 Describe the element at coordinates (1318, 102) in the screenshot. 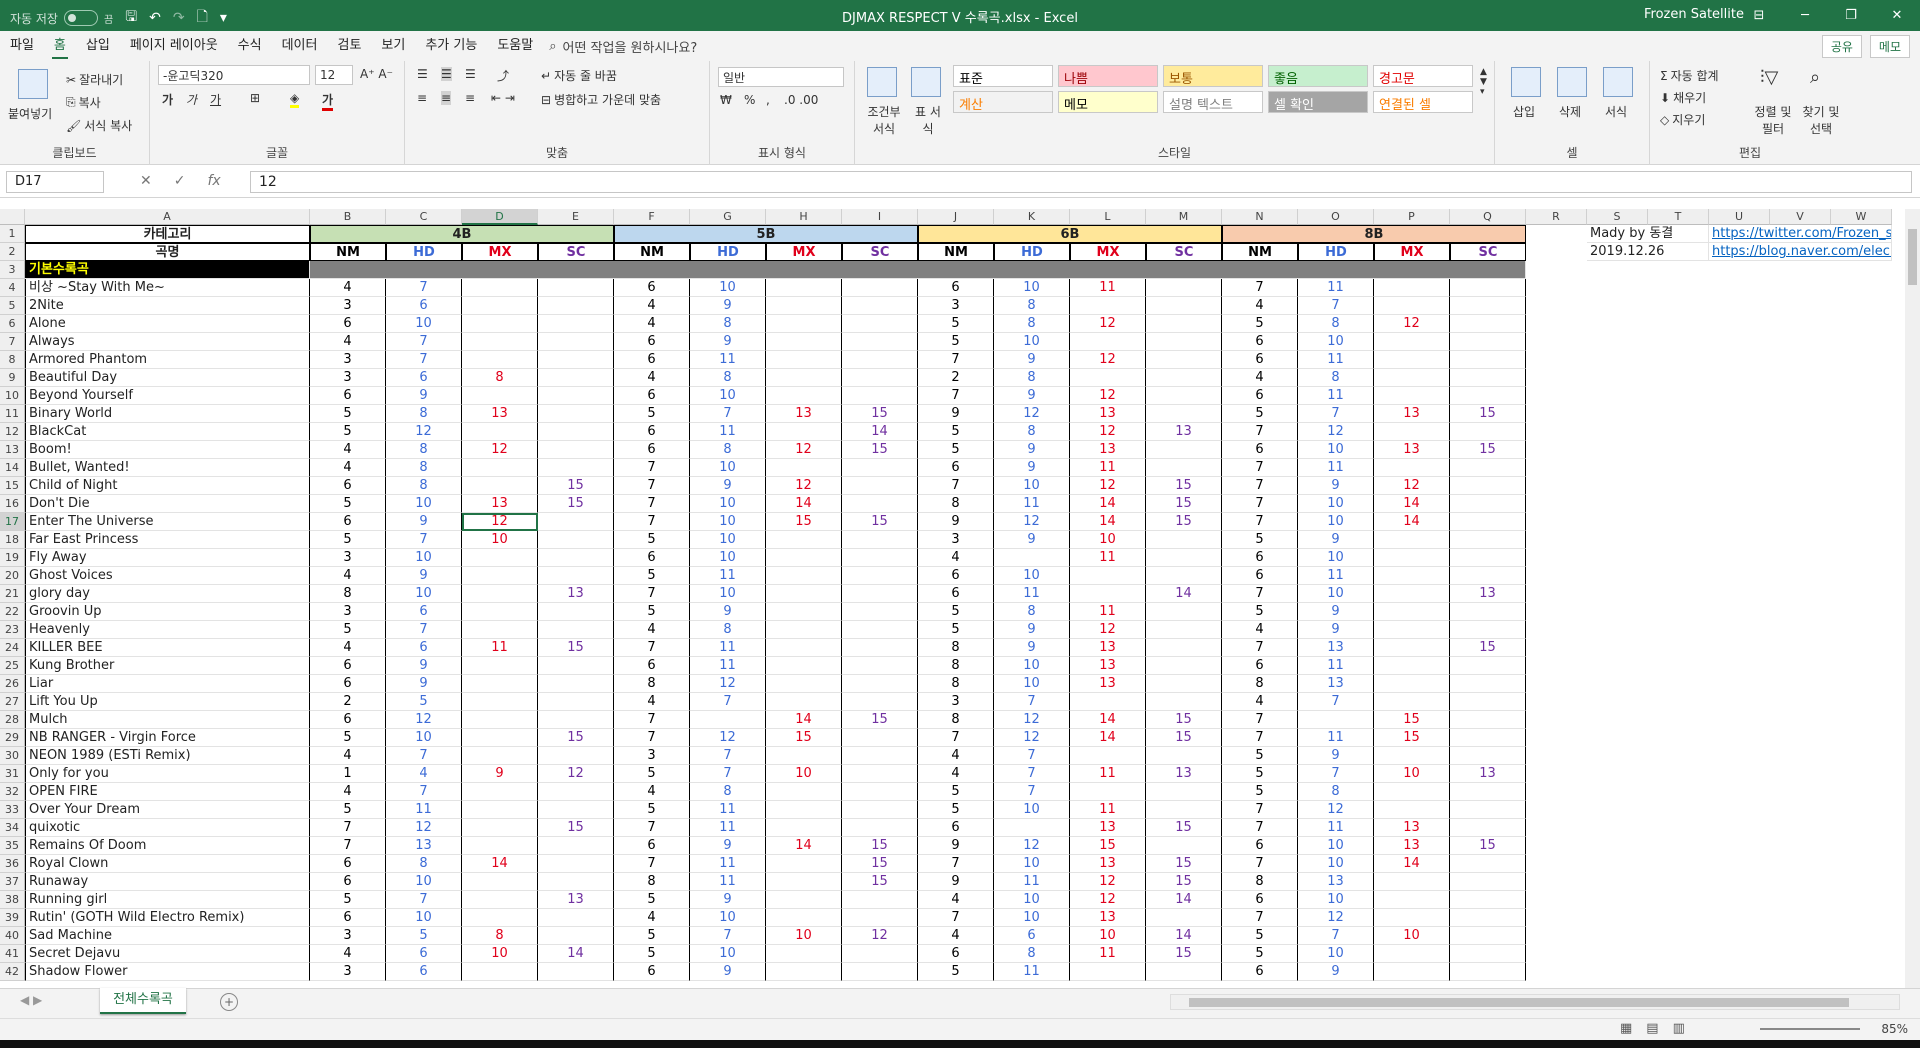

I see `cell-style-8: 셀 확인` at that location.